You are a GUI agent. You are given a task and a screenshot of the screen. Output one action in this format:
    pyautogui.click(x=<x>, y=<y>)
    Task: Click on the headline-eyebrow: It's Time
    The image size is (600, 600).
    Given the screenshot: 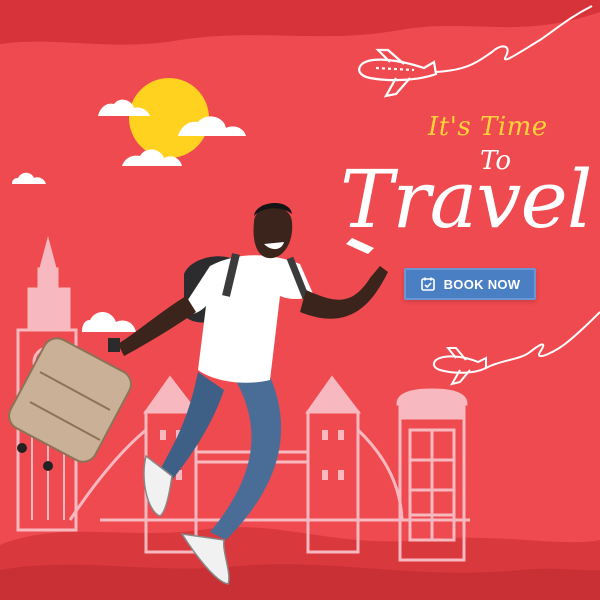 What is the action you would take?
    pyautogui.click(x=488, y=127)
    